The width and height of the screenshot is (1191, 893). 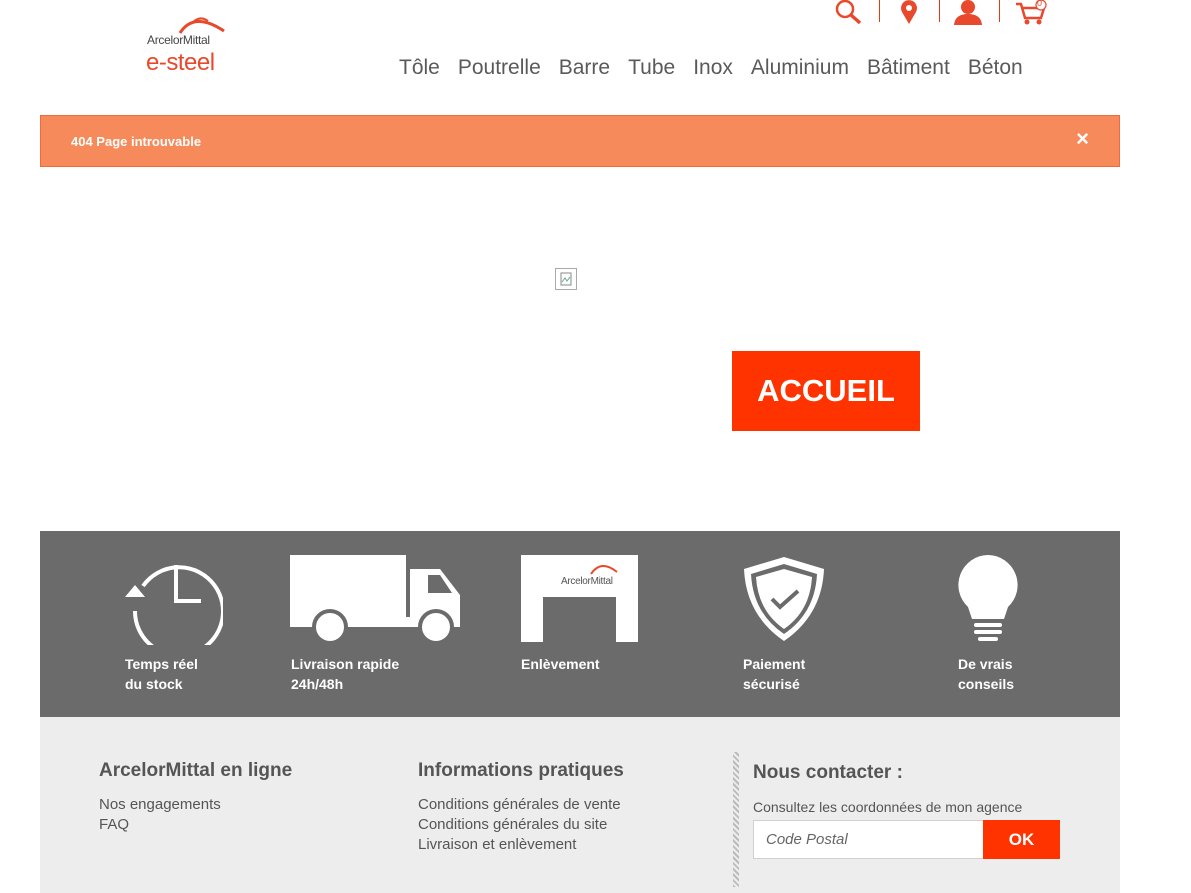 What do you see at coordinates (136, 141) in the screenshot?
I see `alert-message: 404 Page introuvable` at bounding box center [136, 141].